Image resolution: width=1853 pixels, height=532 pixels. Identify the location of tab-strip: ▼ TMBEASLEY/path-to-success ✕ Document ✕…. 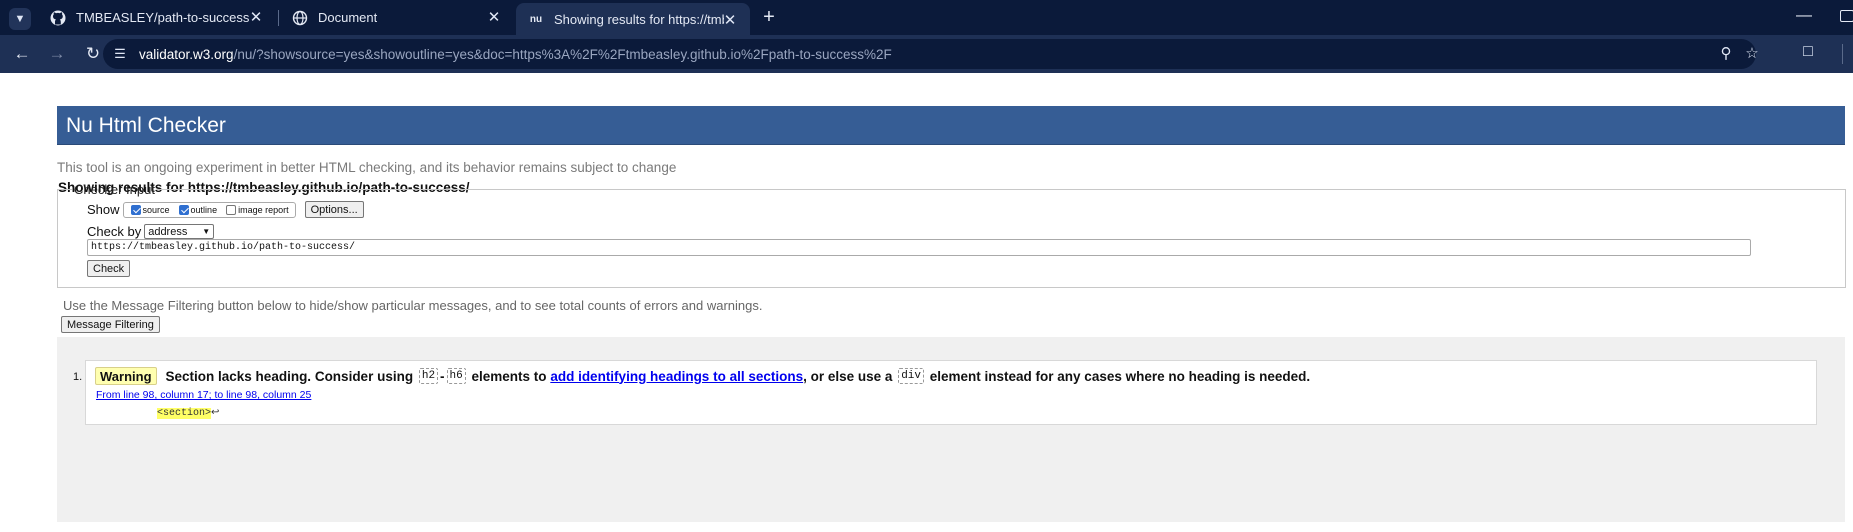
(926, 17).